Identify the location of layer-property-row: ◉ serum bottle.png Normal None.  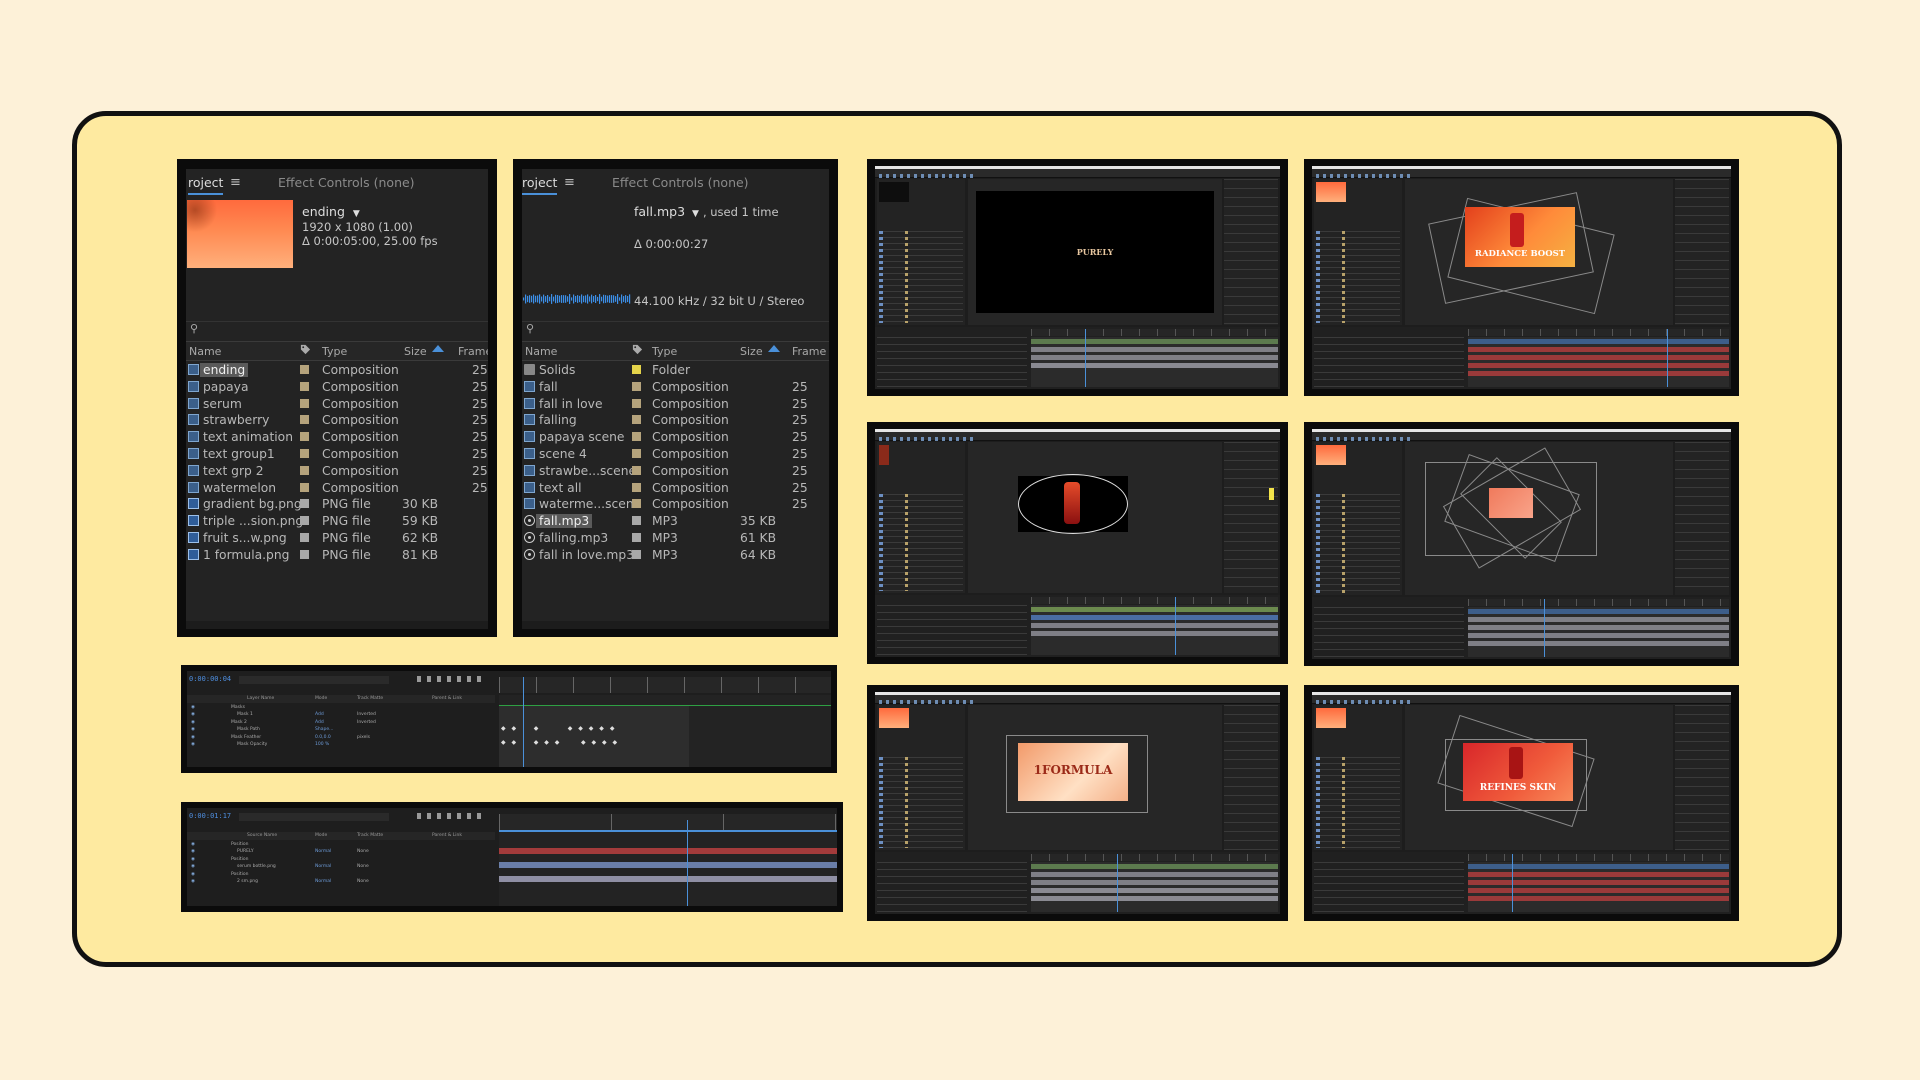
(341, 867).